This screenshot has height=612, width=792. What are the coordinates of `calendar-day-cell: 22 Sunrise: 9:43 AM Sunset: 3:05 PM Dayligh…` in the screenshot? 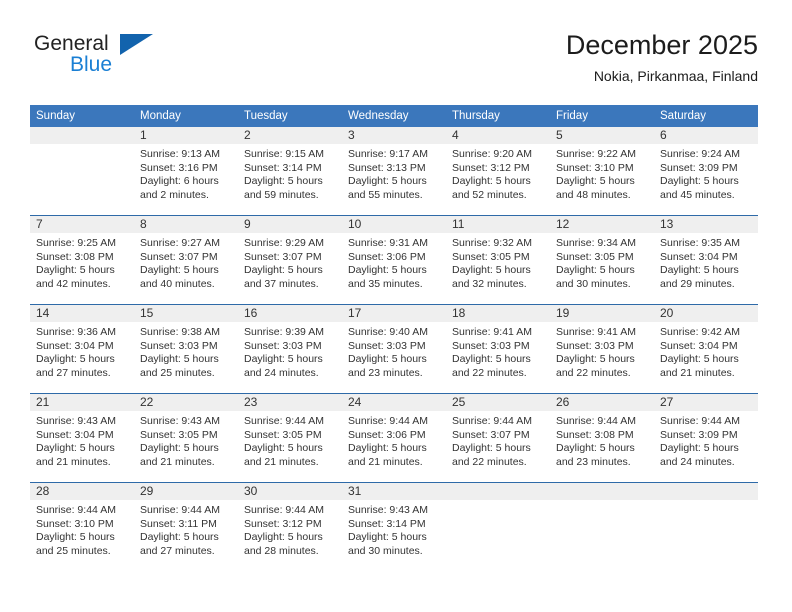 It's located at (186, 438).